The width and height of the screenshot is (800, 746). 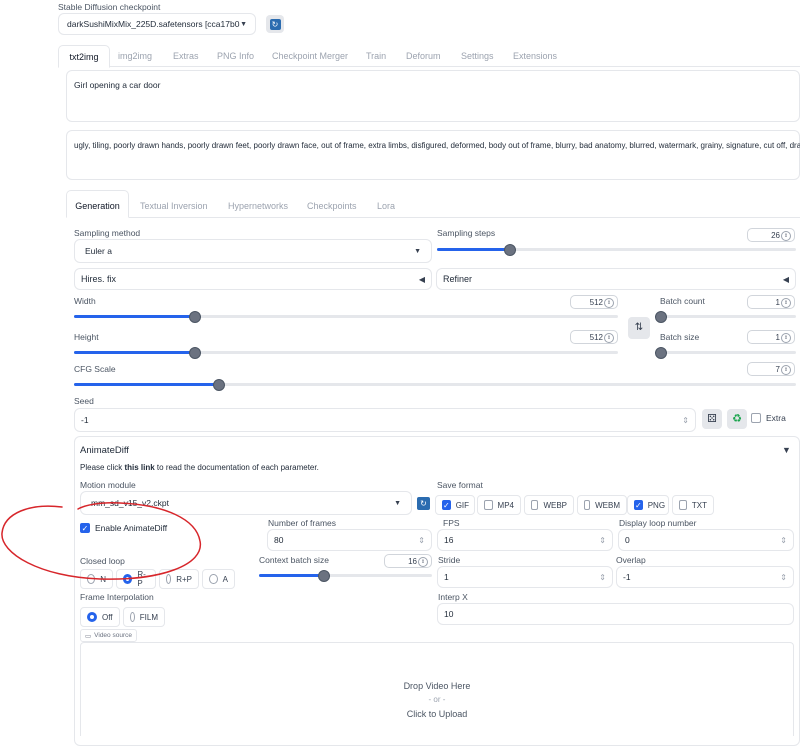 What do you see at coordinates (771, 369) in the screenshot?
I see `cfg-scale-input: 7 ⇕` at bounding box center [771, 369].